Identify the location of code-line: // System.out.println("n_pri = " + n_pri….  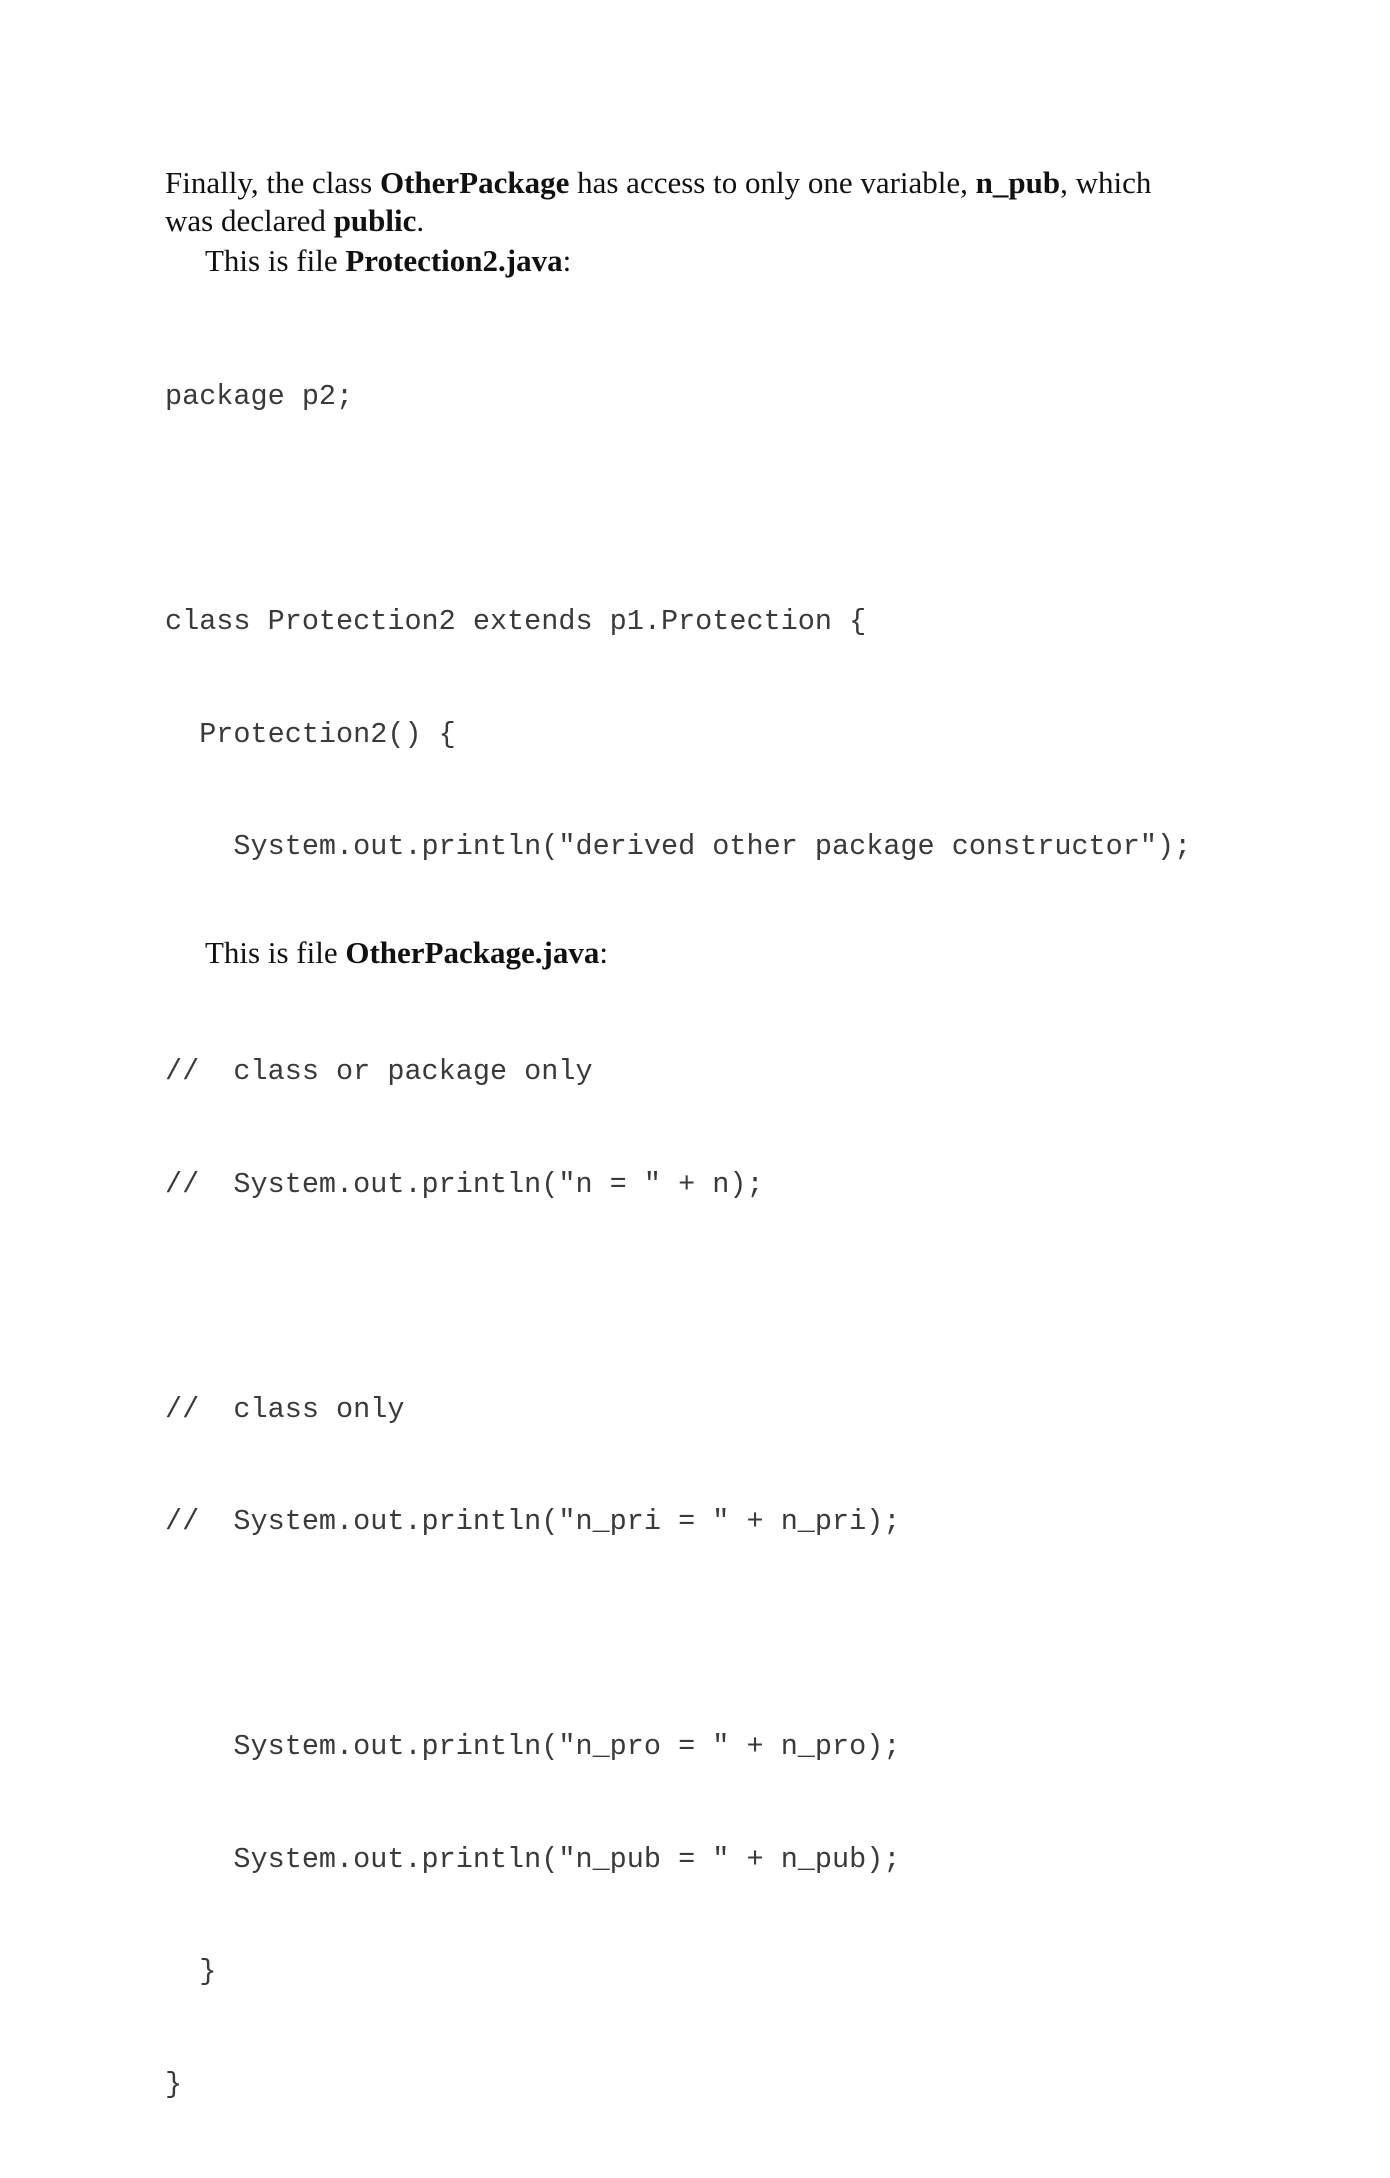
(533, 1521).